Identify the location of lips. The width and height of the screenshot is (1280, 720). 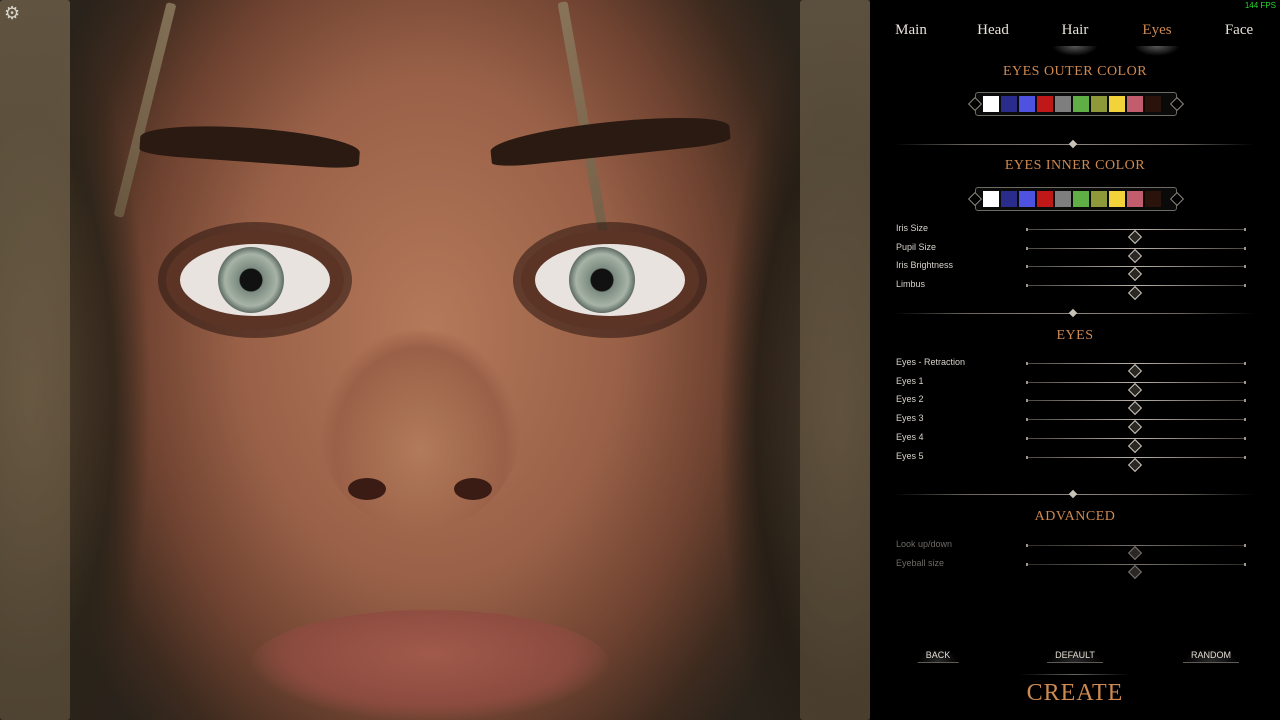
(430, 665).